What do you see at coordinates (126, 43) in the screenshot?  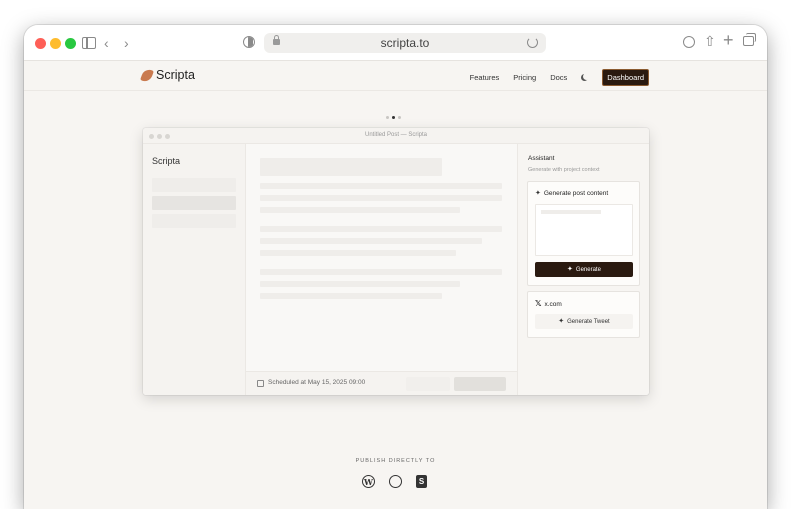 I see `forward-arrow-icon: ›` at bounding box center [126, 43].